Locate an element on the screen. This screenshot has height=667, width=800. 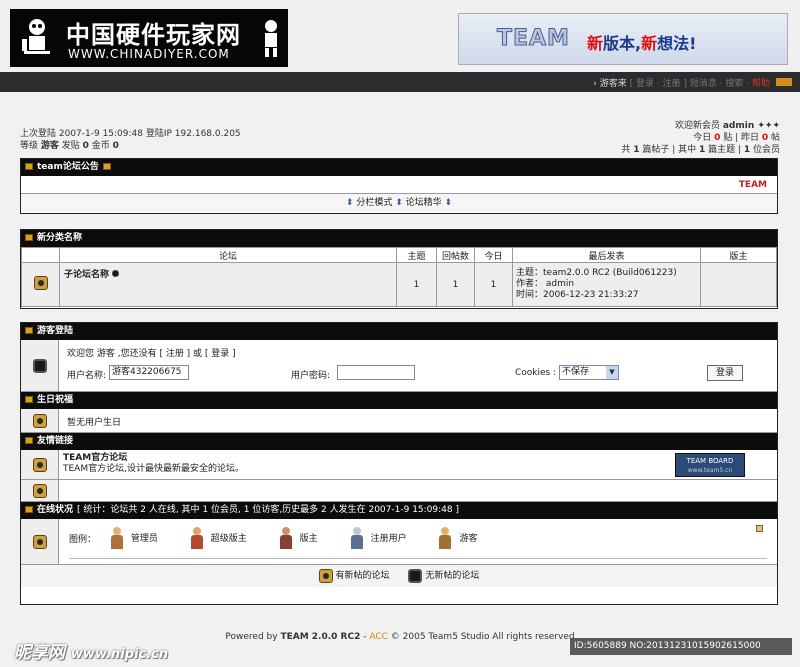
forum-icon-legend: 有新帖的论坛 无新帖的论坛 is located at coordinates (399, 576).